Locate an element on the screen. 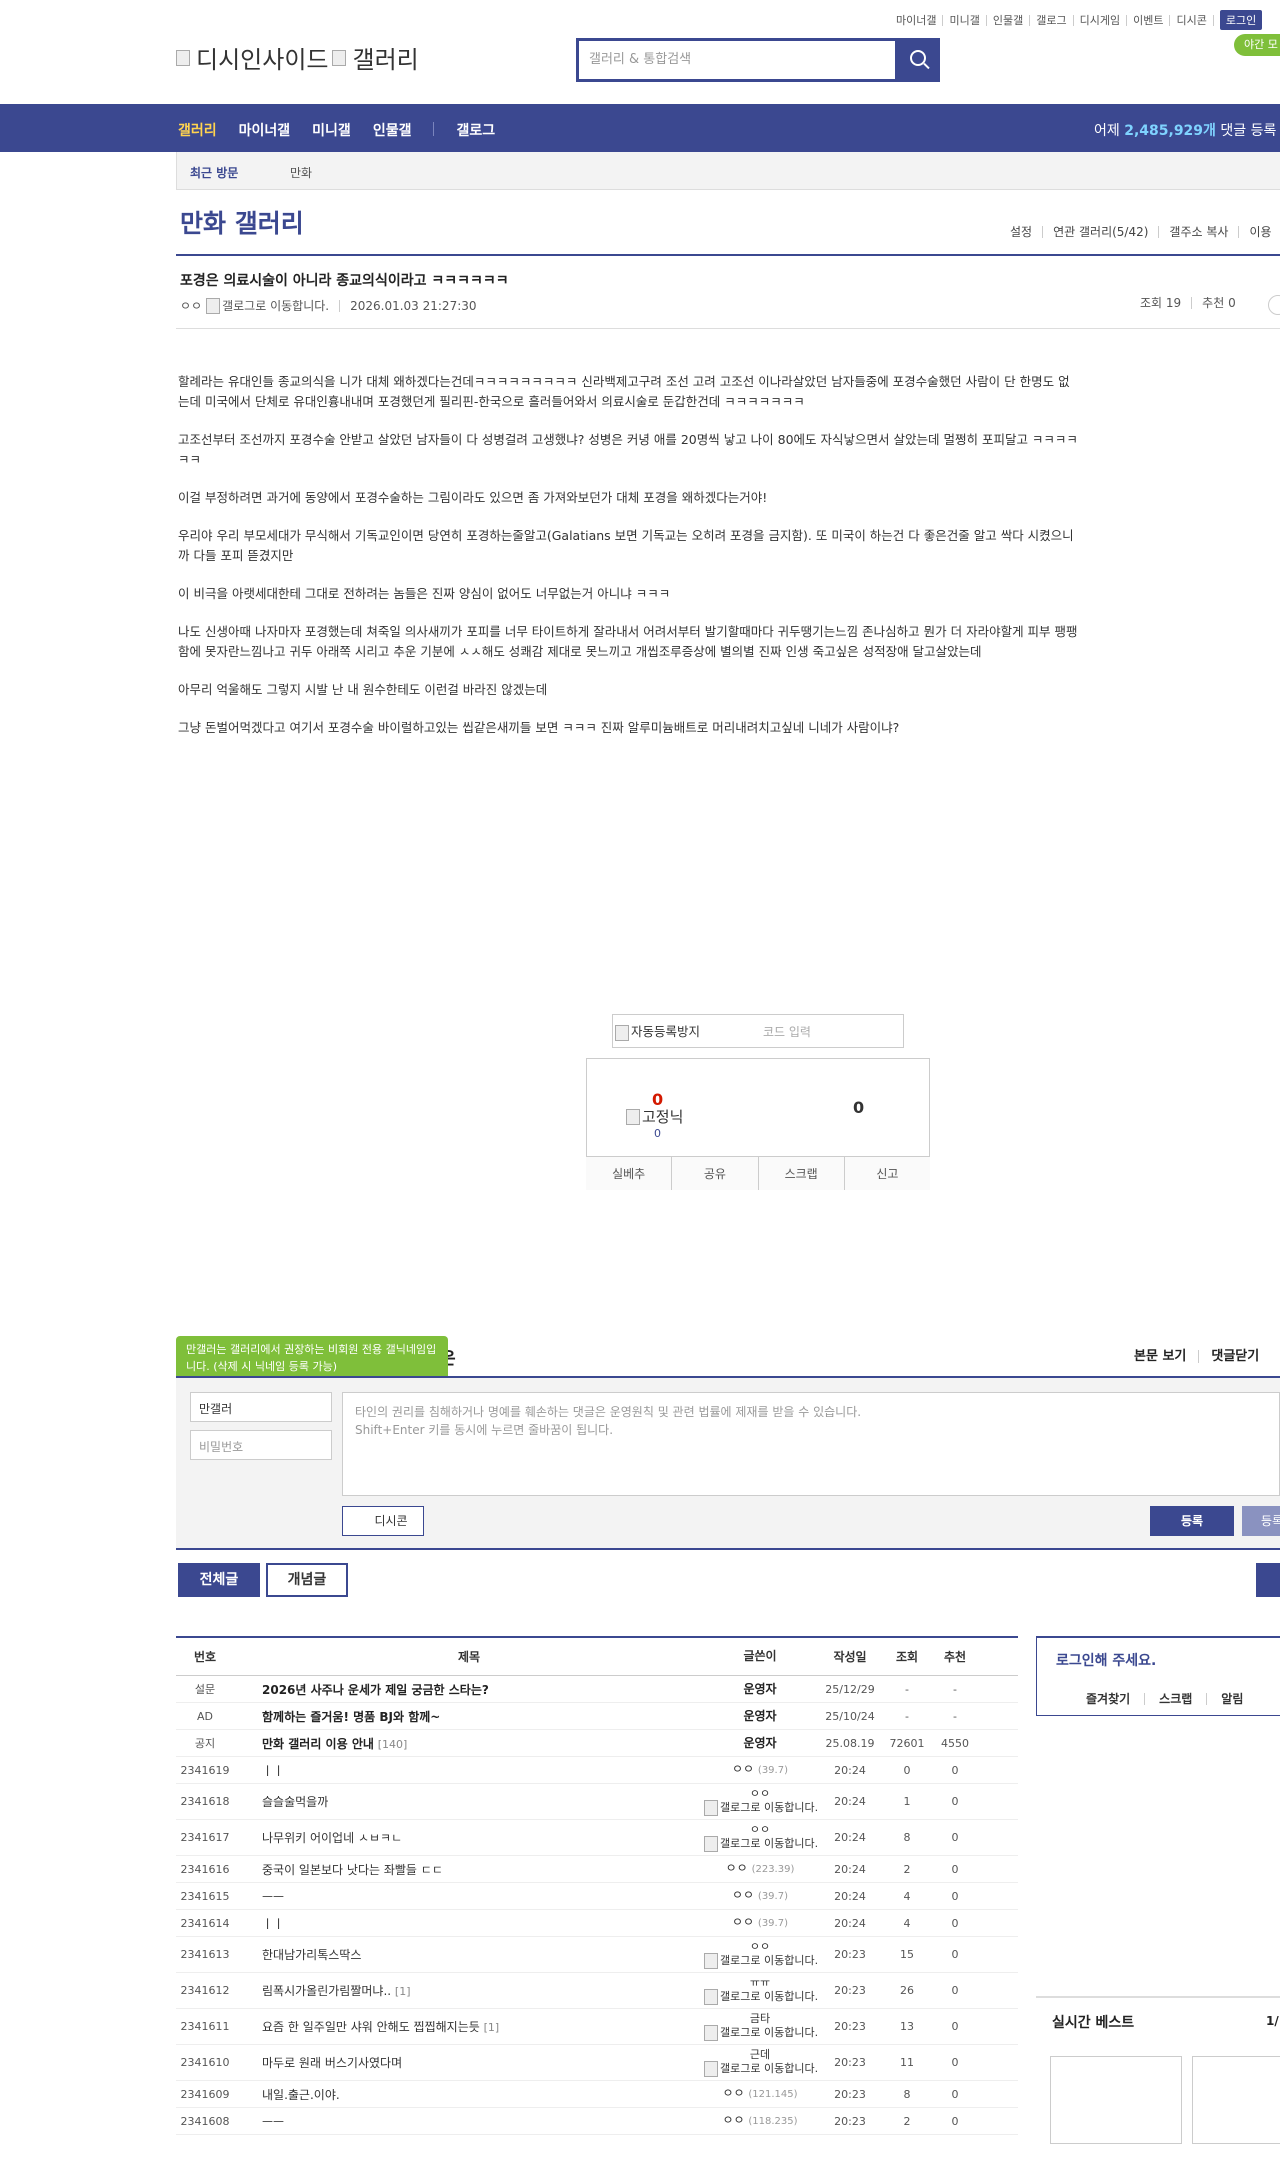  row-title-text: 한대남가리톡스딱스 is located at coordinates (311, 1955).